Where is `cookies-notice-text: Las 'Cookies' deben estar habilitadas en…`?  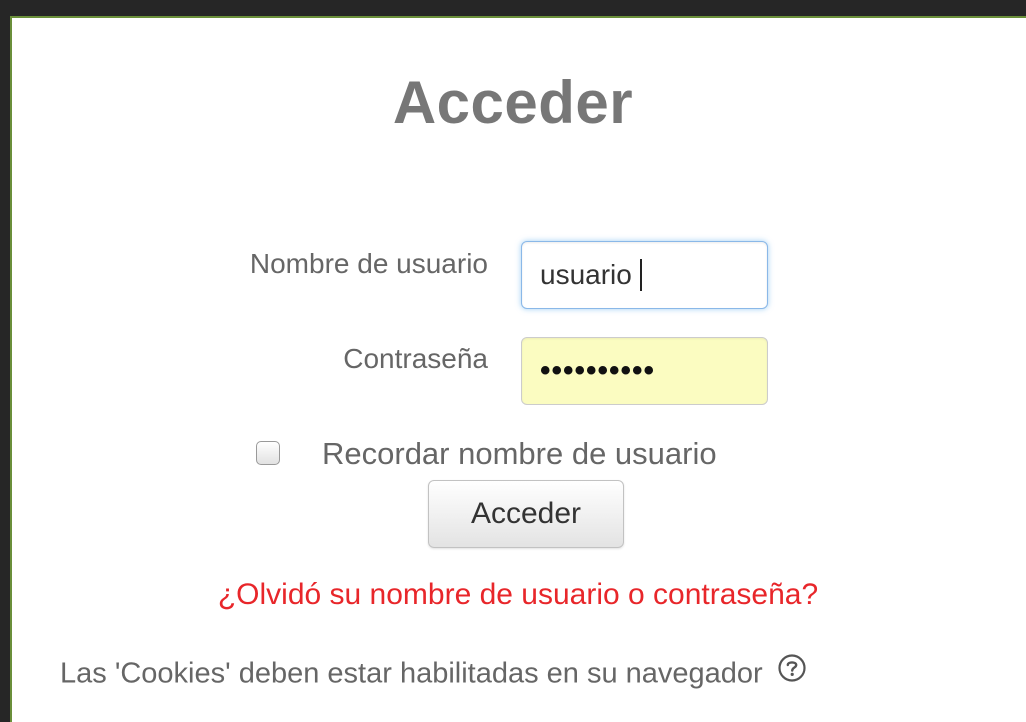 cookies-notice-text: Las 'Cookies' deben estar habilitadas en… is located at coordinates (411, 673).